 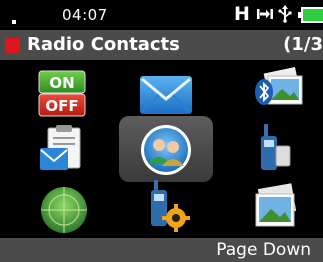 I want to click on network-type-indicator: H, so click(x=242, y=14).